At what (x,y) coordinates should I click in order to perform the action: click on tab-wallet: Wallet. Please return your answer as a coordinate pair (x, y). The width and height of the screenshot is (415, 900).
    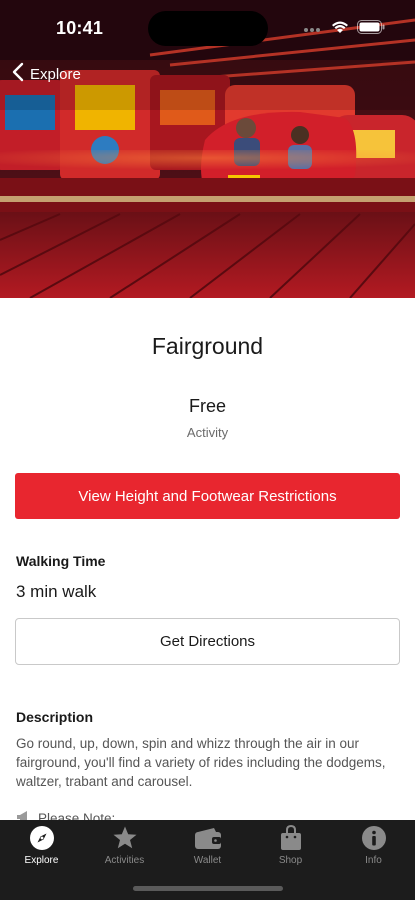
    Looking at the image, I should click on (207, 848).